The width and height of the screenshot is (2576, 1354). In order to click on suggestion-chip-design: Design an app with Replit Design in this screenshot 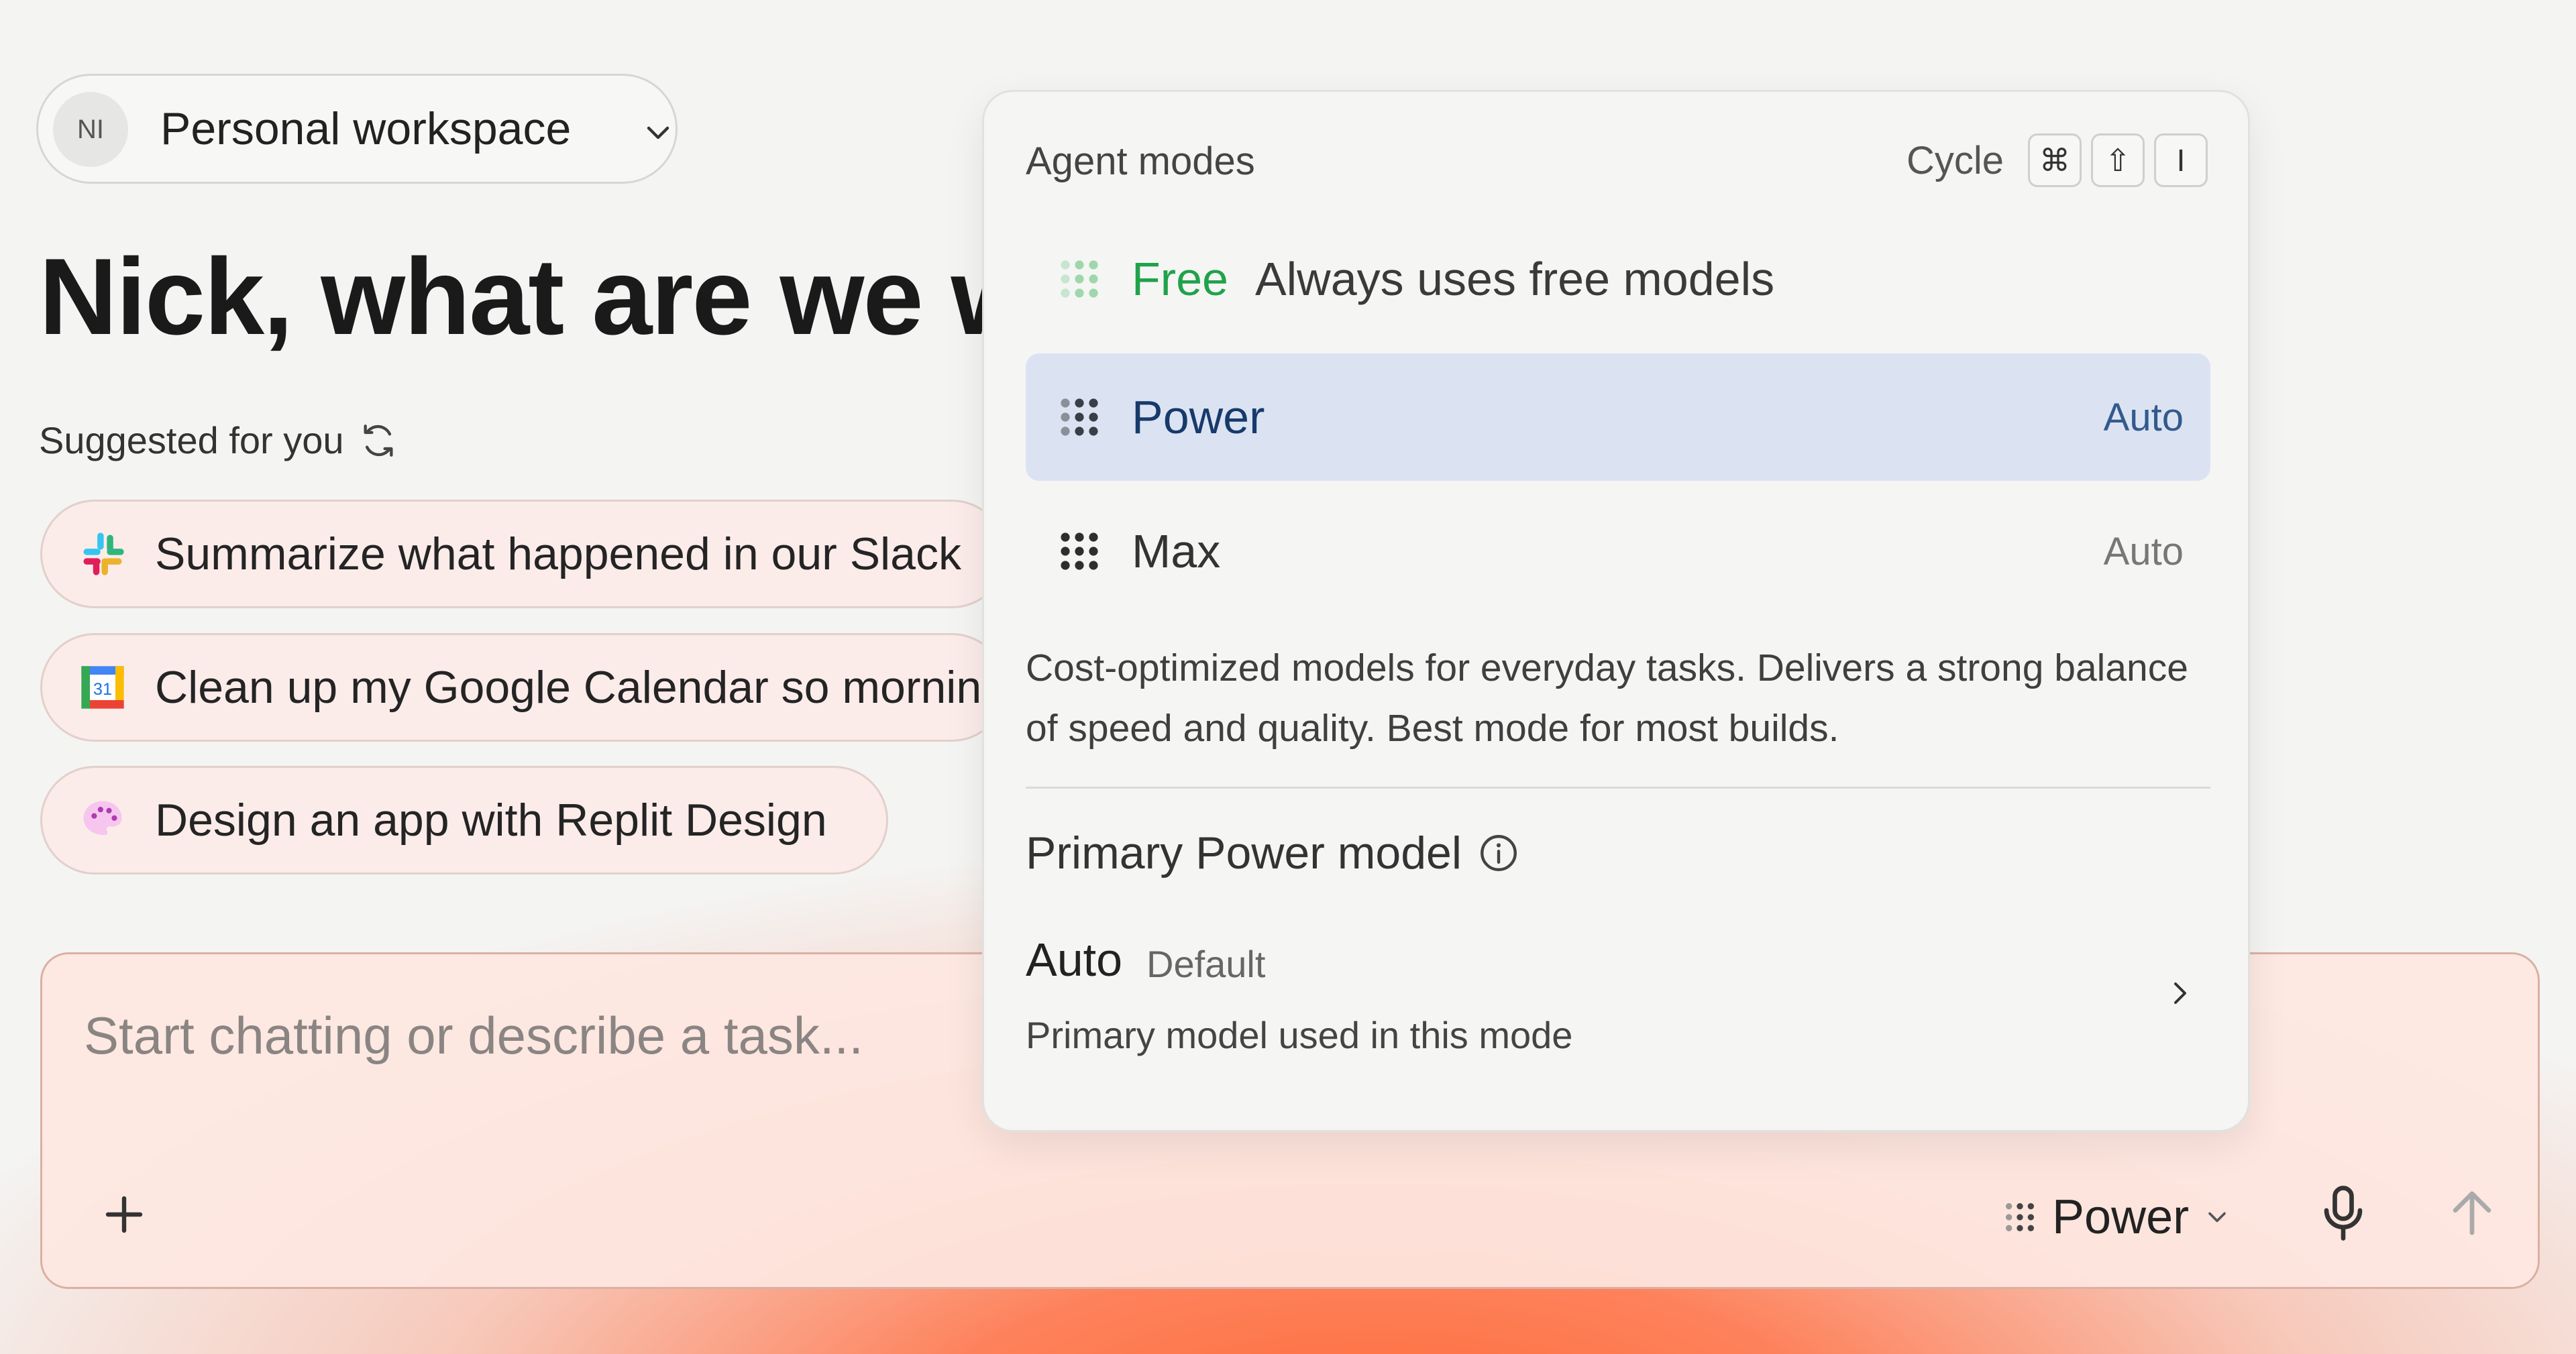, I will do `click(464, 820)`.